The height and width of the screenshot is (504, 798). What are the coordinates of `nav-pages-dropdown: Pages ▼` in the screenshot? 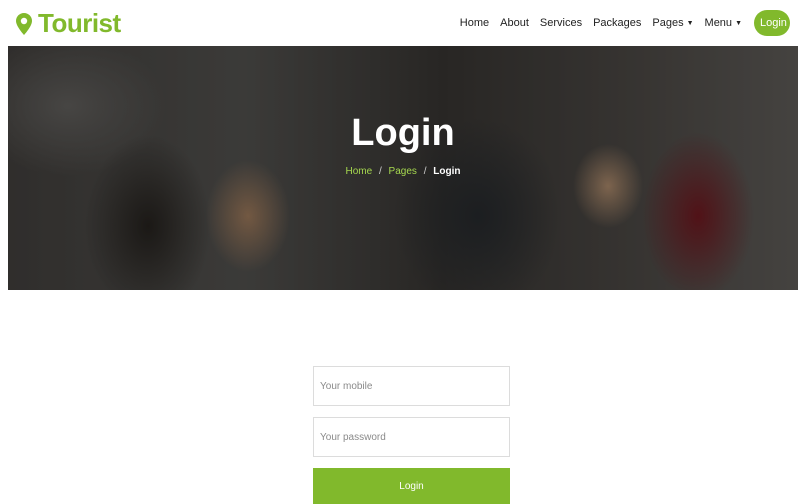 It's located at (672, 23).